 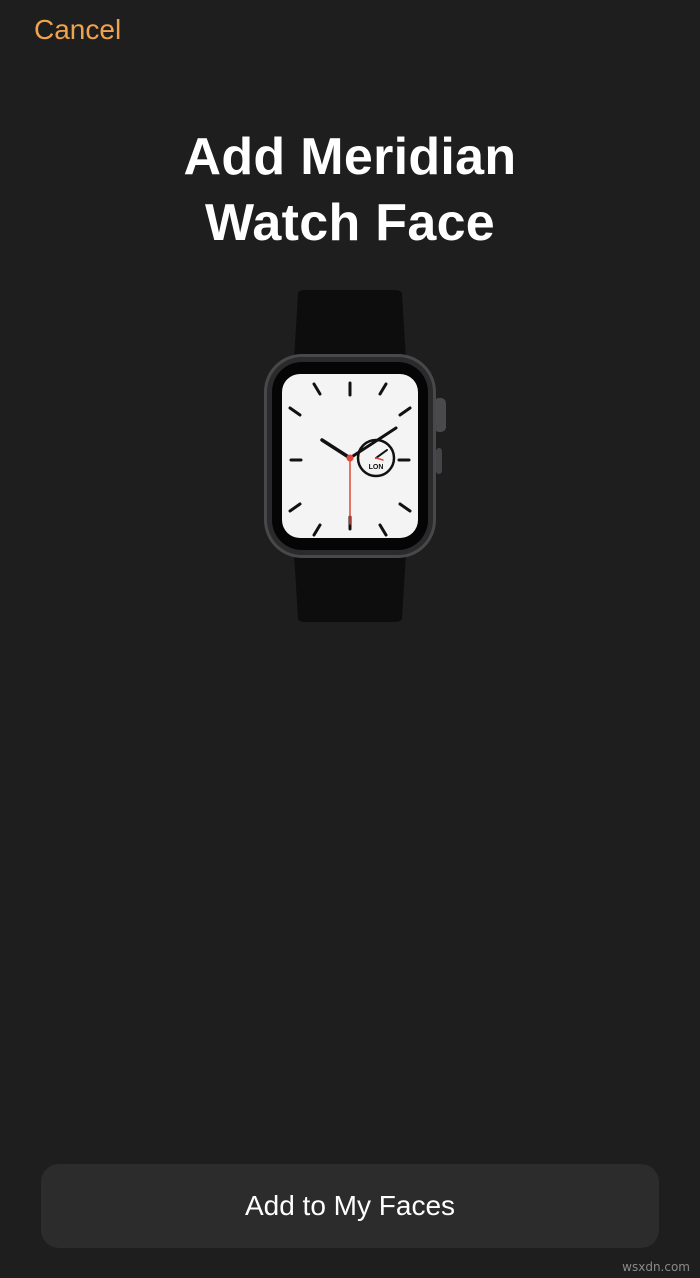 I want to click on add-to-my-faces-button: Add to My Faces, so click(x=350, y=1206).